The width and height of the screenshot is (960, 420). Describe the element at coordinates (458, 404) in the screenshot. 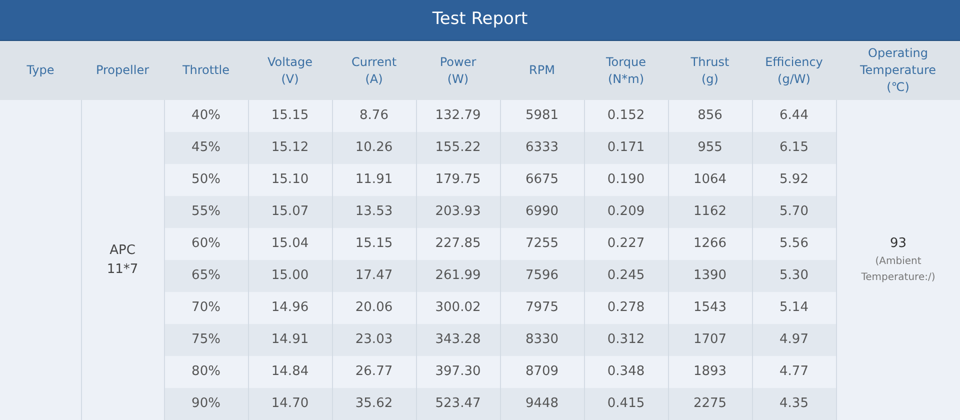

I see `table-cell: 523.47` at that location.